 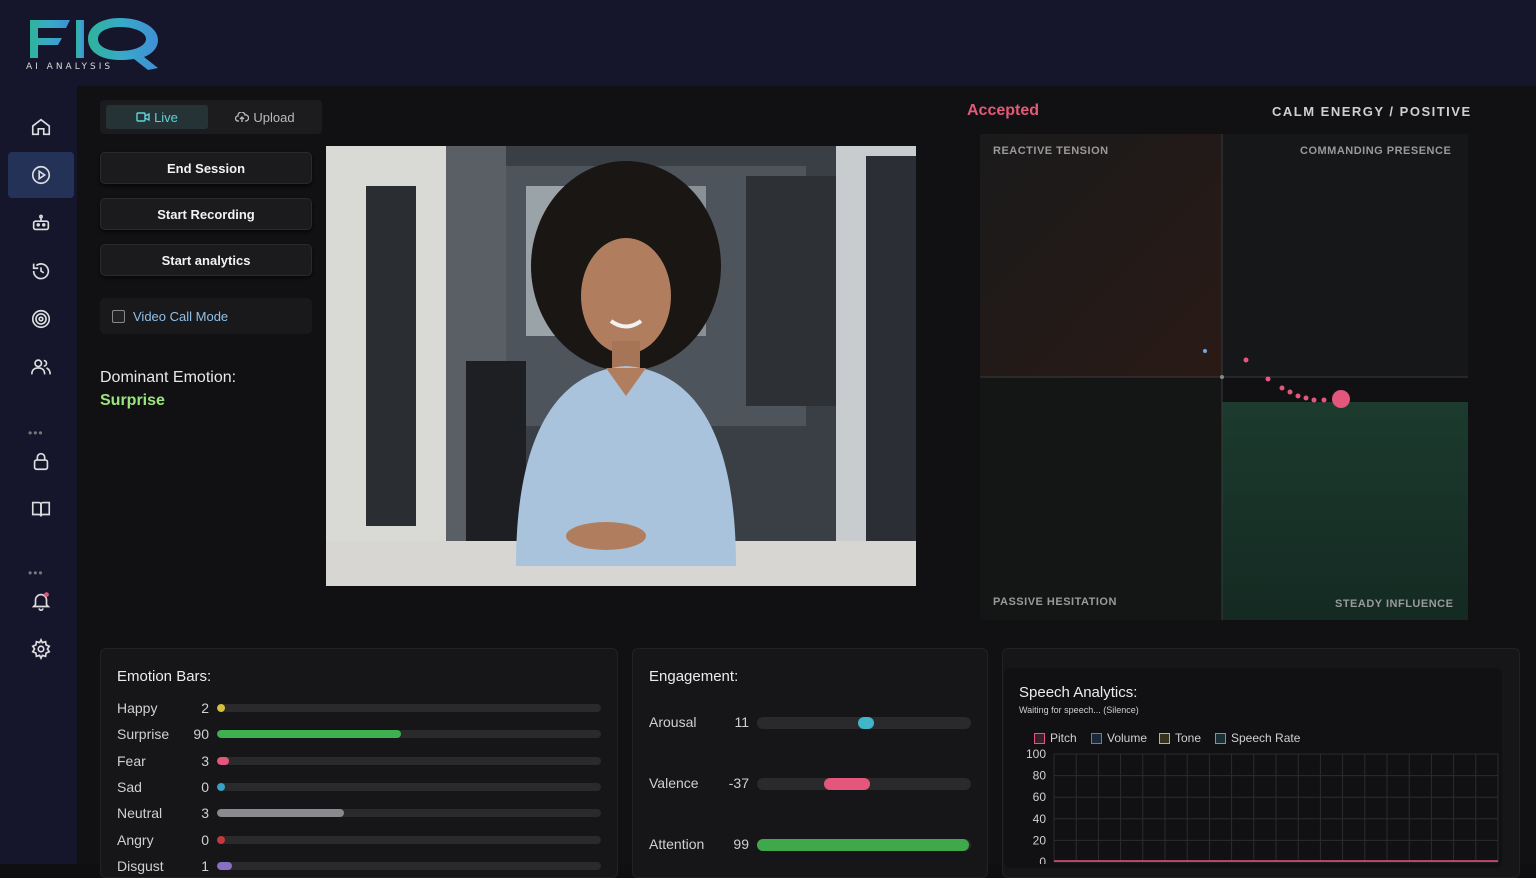 I want to click on speech-legend-item: Pitch, so click(x=1055, y=738).